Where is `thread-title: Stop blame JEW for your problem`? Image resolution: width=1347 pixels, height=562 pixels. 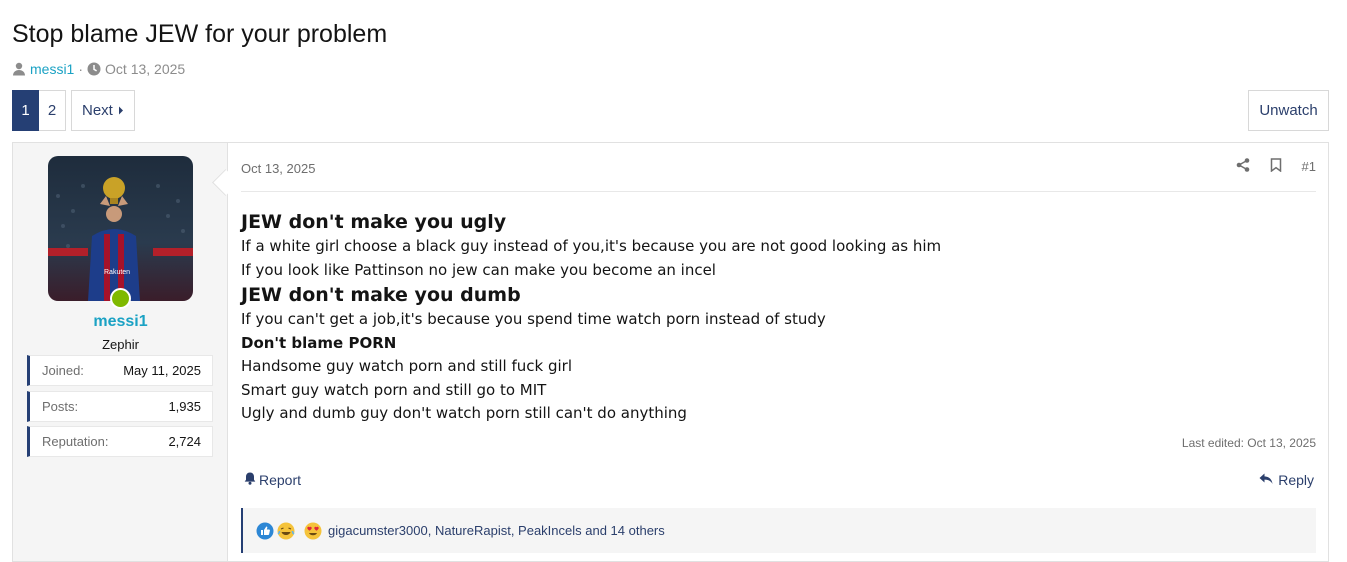 thread-title: Stop blame JEW for your problem is located at coordinates (200, 34).